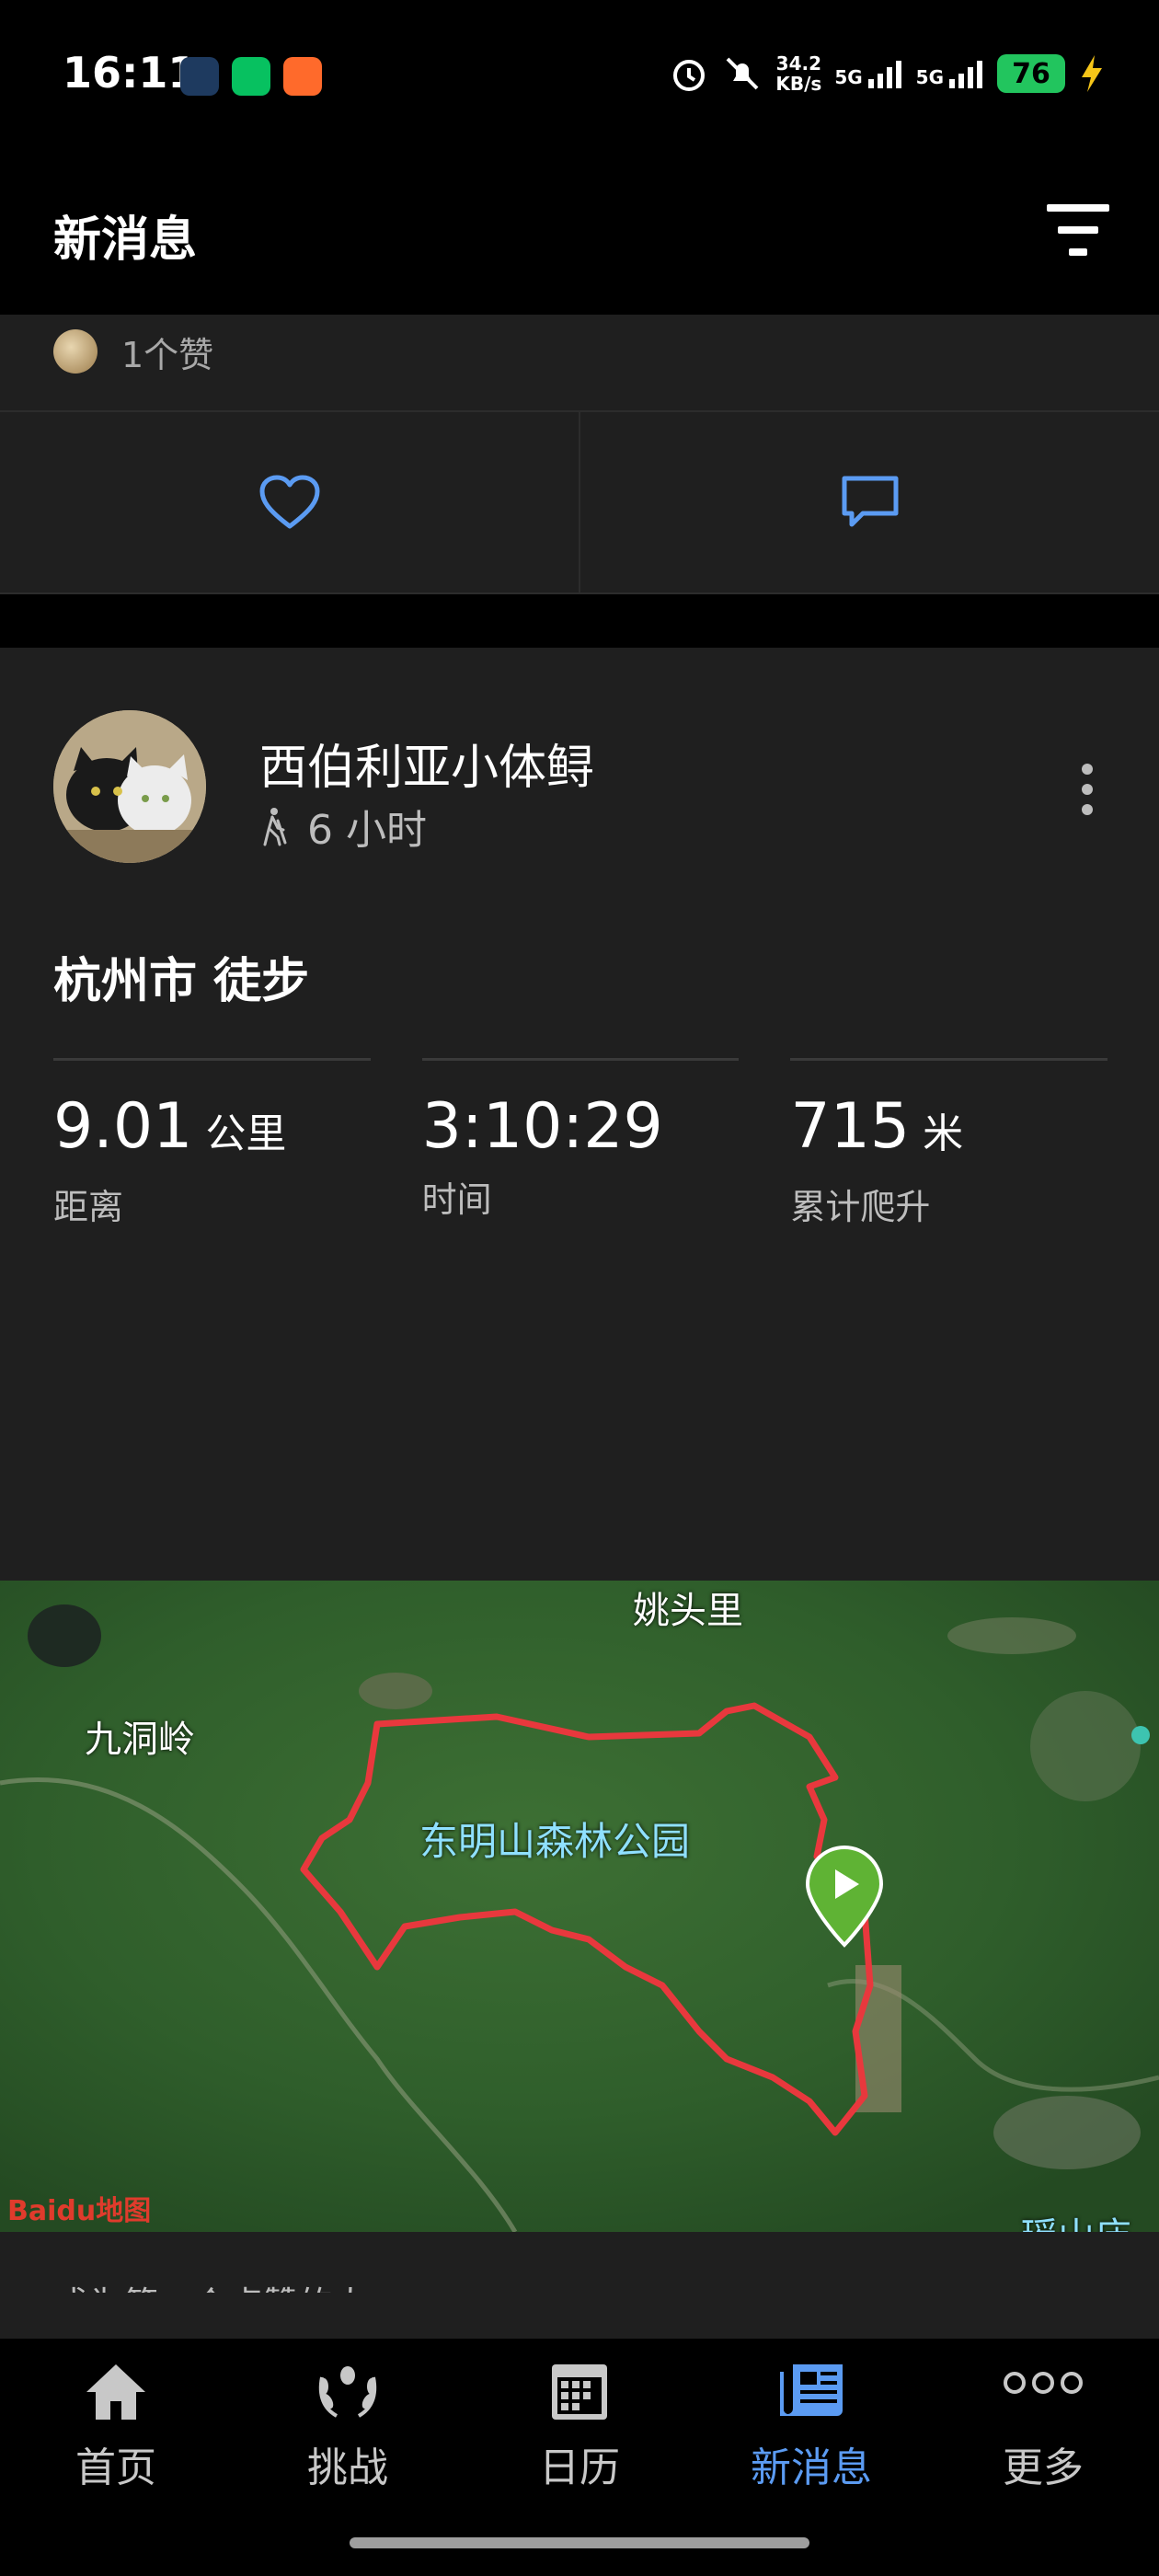 This screenshot has width=1159, height=2576. I want to click on map-label-bottom-right: 瑶山庙, so click(1076, 2219).